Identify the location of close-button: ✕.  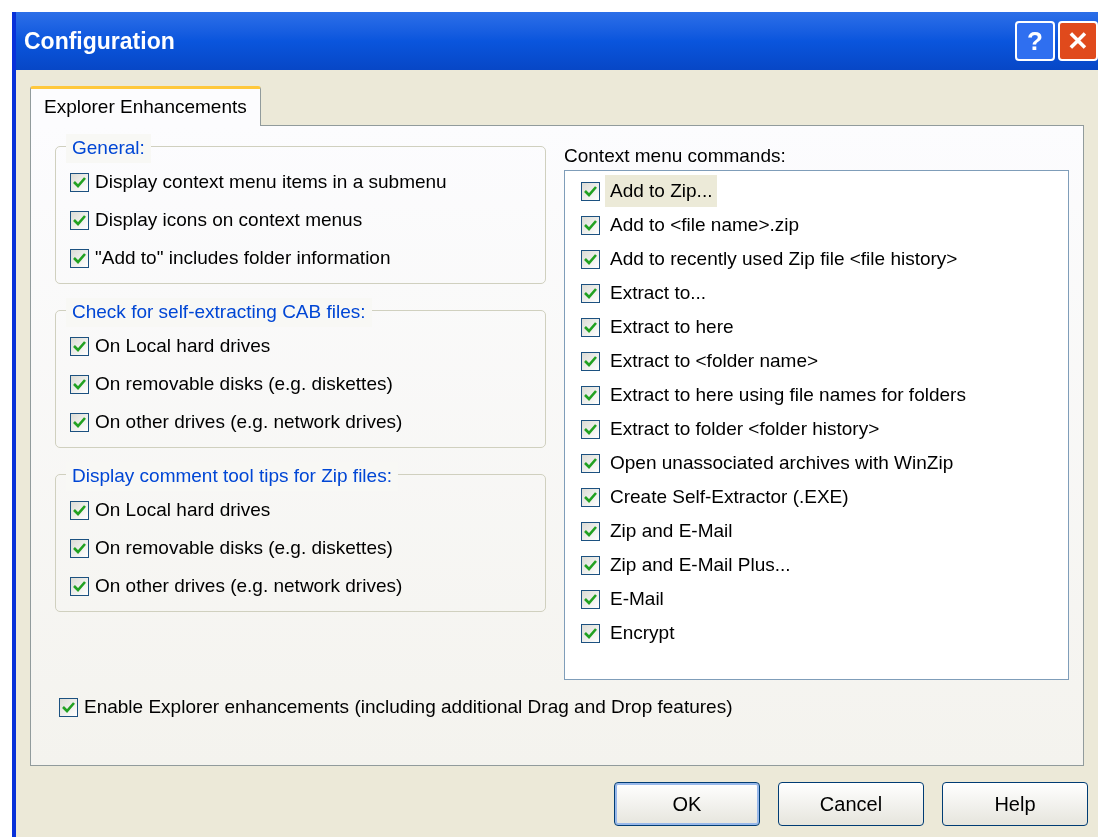
(1078, 41).